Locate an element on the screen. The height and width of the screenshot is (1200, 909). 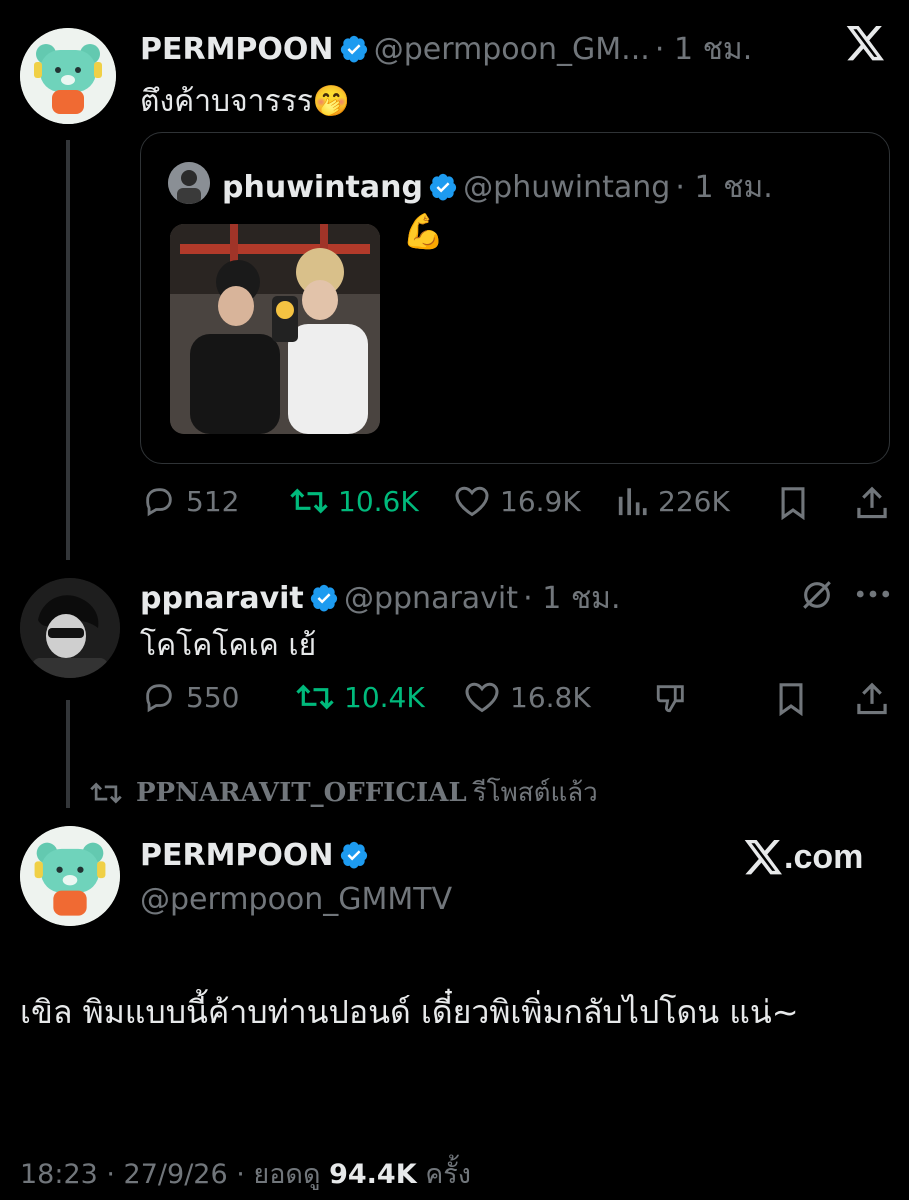
like-button: 16.9K is located at coordinates (517, 501).